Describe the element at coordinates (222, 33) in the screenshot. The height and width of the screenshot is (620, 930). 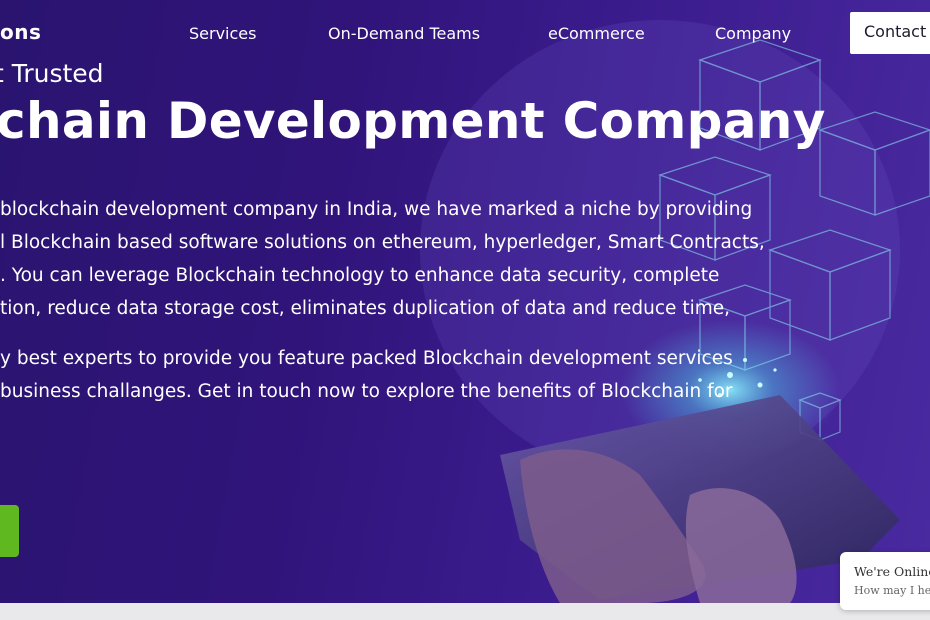
I see `nav-services: Services` at that location.